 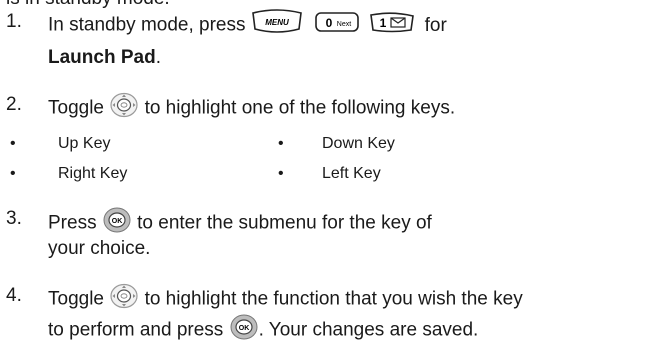 What do you see at coordinates (84, 143) in the screenshot?
I see `bullet-label: Up Key` at bounding box center [84, 143].